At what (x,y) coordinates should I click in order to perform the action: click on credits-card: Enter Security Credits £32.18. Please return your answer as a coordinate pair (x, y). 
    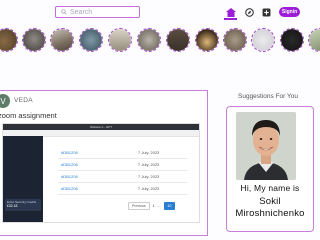
    Looking at the image, I should click on (23, 205).